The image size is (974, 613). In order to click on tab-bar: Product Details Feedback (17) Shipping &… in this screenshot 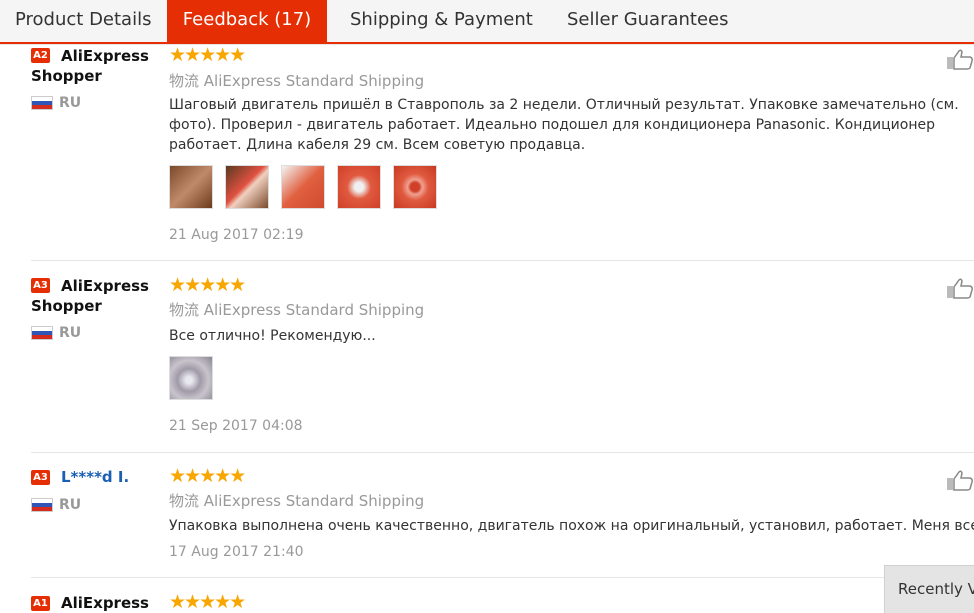, I will do `click(487, 22)`.